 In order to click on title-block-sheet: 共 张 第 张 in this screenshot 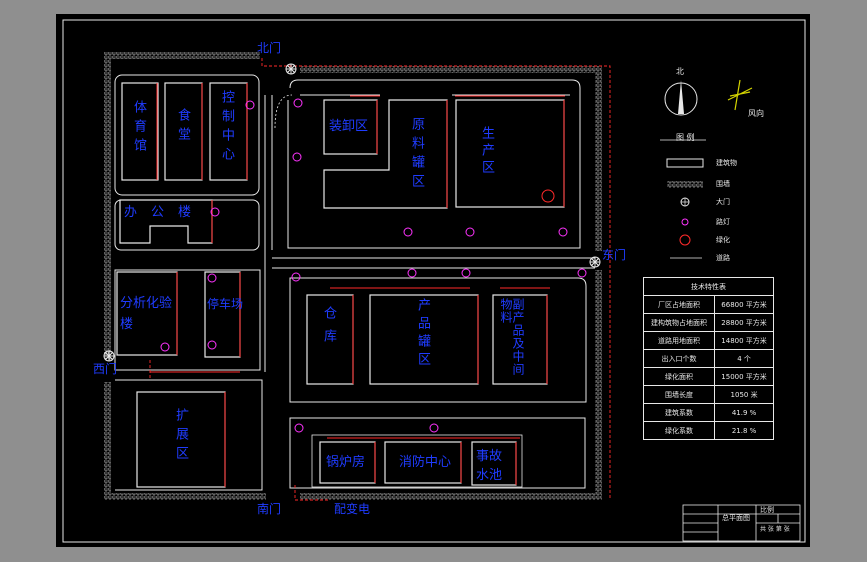, I will do `click(775, 529)`.